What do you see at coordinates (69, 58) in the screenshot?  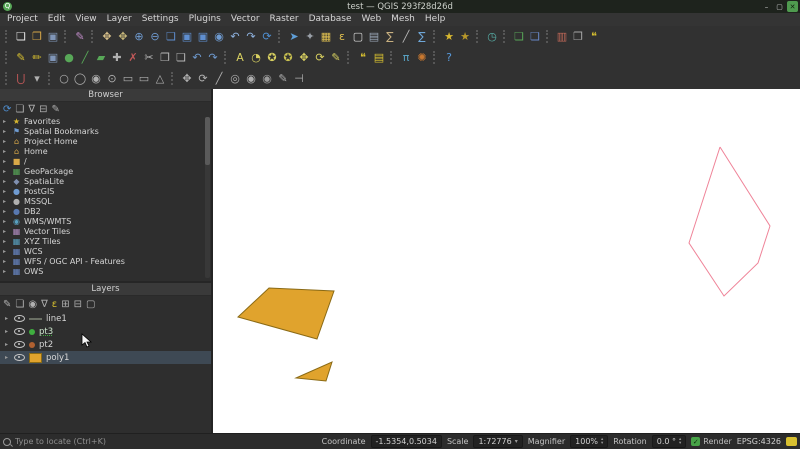 I see `add-point-feature-icon: ●` at bounding box center [69, 58].